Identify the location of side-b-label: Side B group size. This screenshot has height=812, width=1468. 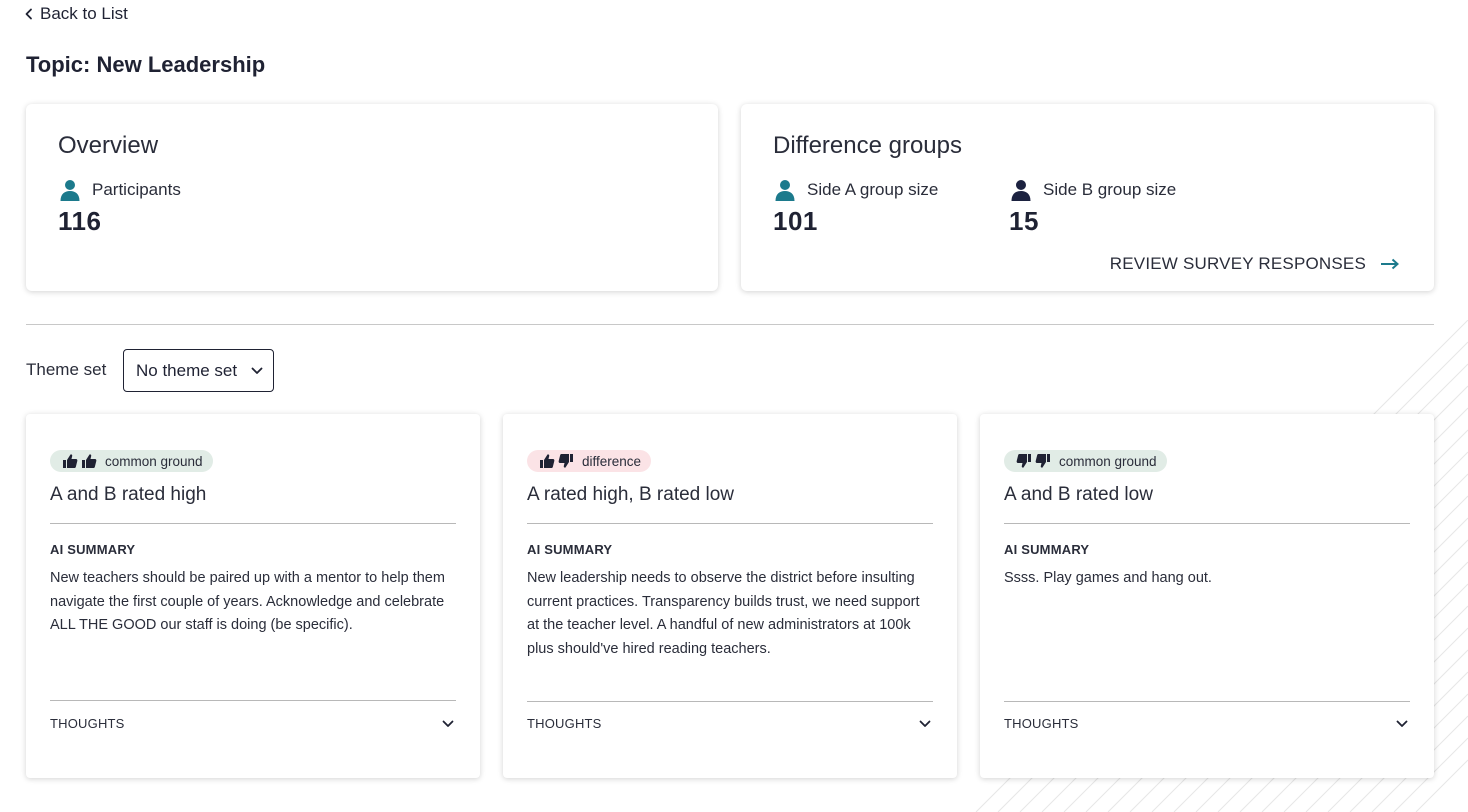
(1110, 189).